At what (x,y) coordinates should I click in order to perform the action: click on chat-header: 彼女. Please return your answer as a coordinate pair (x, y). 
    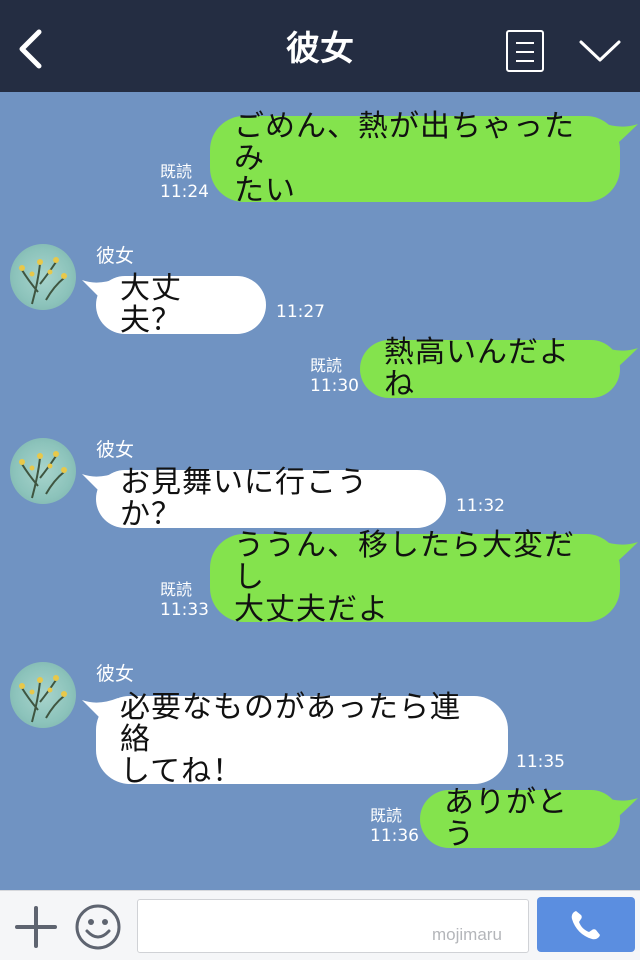
    Looking at the image, I should click on (320, 46).